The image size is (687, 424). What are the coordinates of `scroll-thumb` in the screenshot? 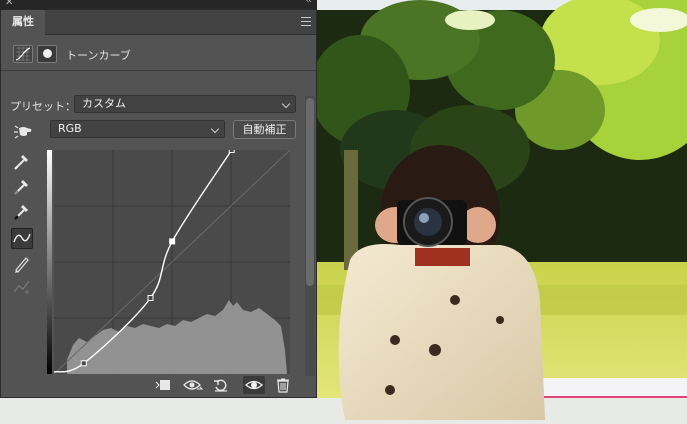 It's located at (310, 192).